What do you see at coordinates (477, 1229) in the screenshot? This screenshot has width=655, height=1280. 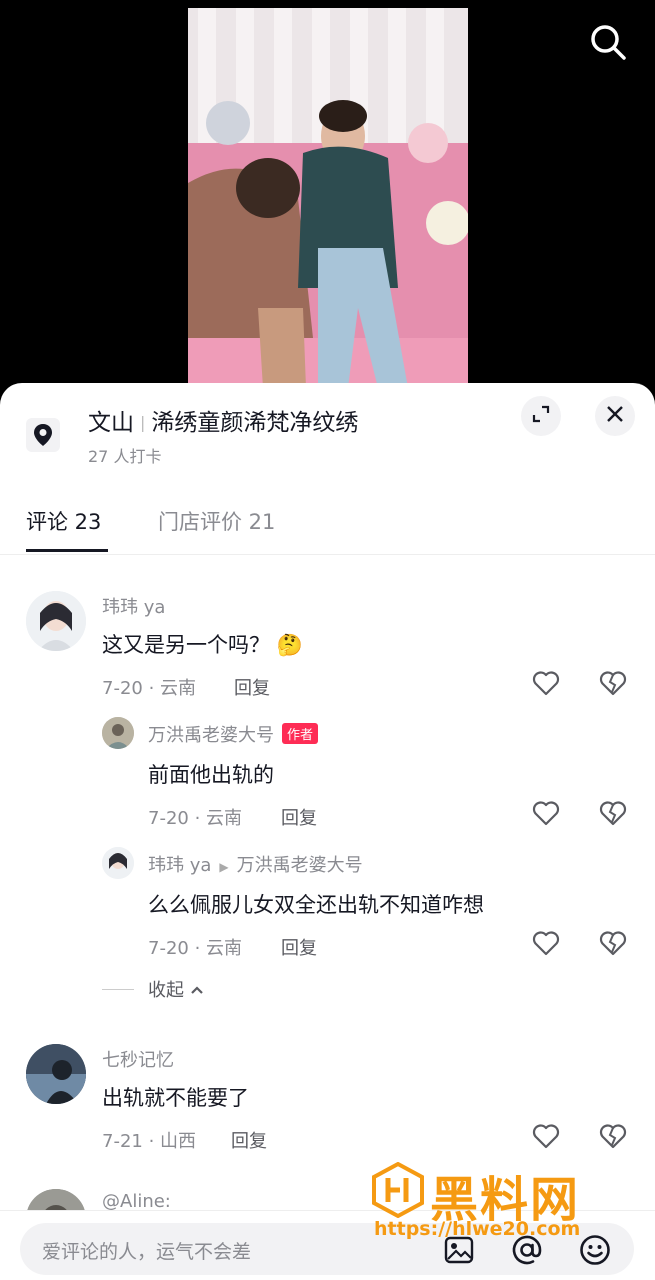 I see `watermark-url: https://hlwe20.com` at bounding box center [477, 1229].